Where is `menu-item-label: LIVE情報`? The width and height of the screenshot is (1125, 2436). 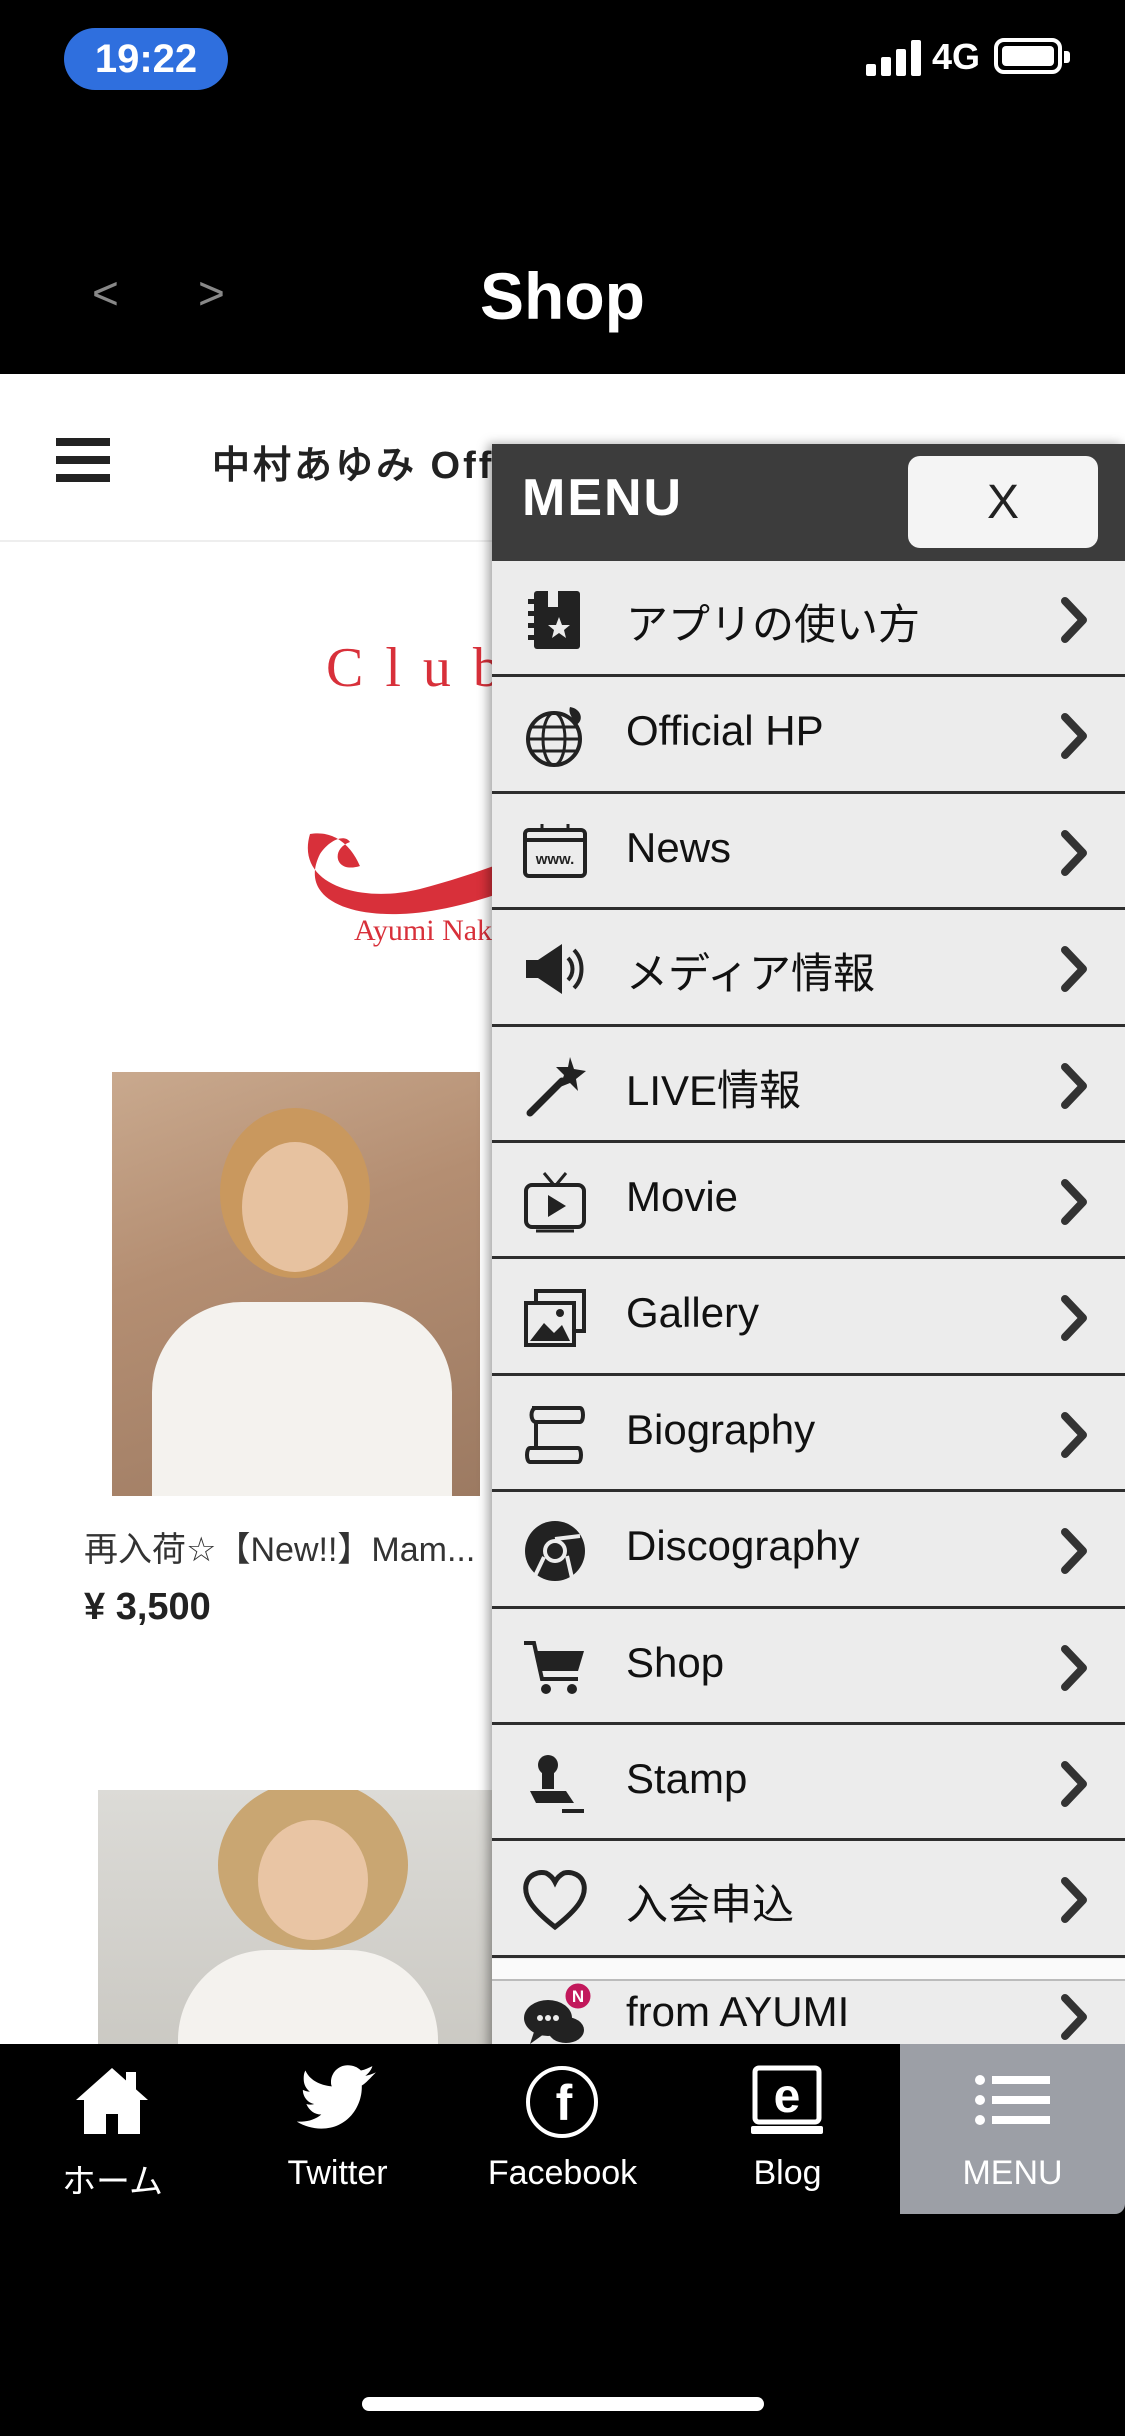 menu-item-label: LIVE情報 is located at coordinates (714, 1090).